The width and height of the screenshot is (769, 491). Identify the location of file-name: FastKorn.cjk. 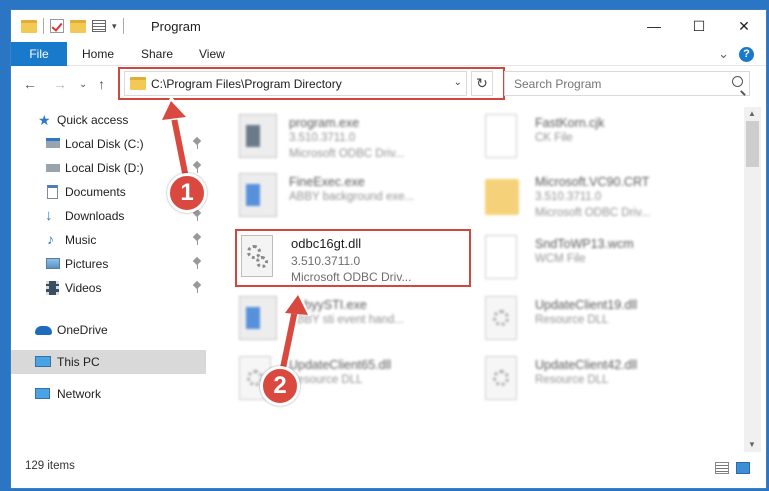
(570, 123).